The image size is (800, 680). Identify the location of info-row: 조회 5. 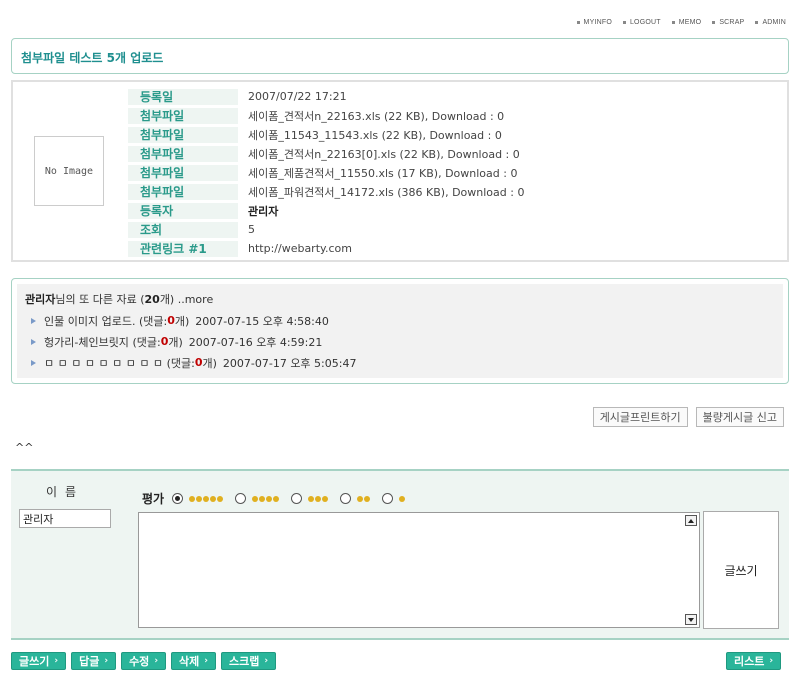
(428, 229).